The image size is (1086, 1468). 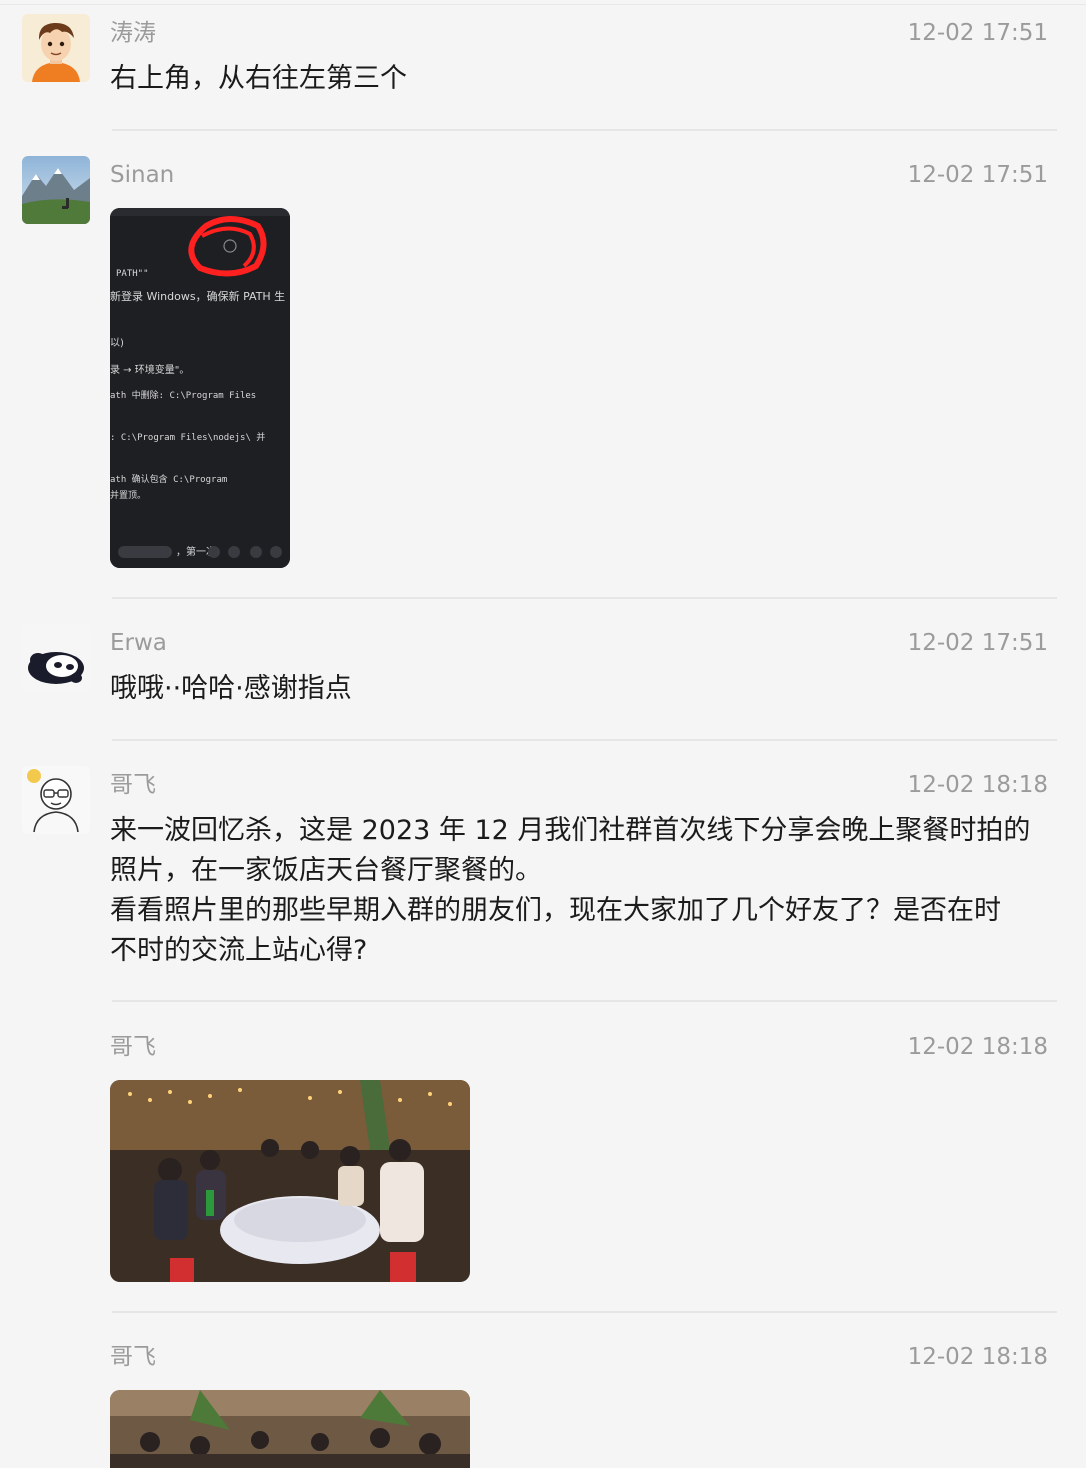 What do you see at coordinates (168, 479) in the screenshot?
I see `screenshot-line: ath 确认包含 C:\Program` at bounding box center [168, 479].